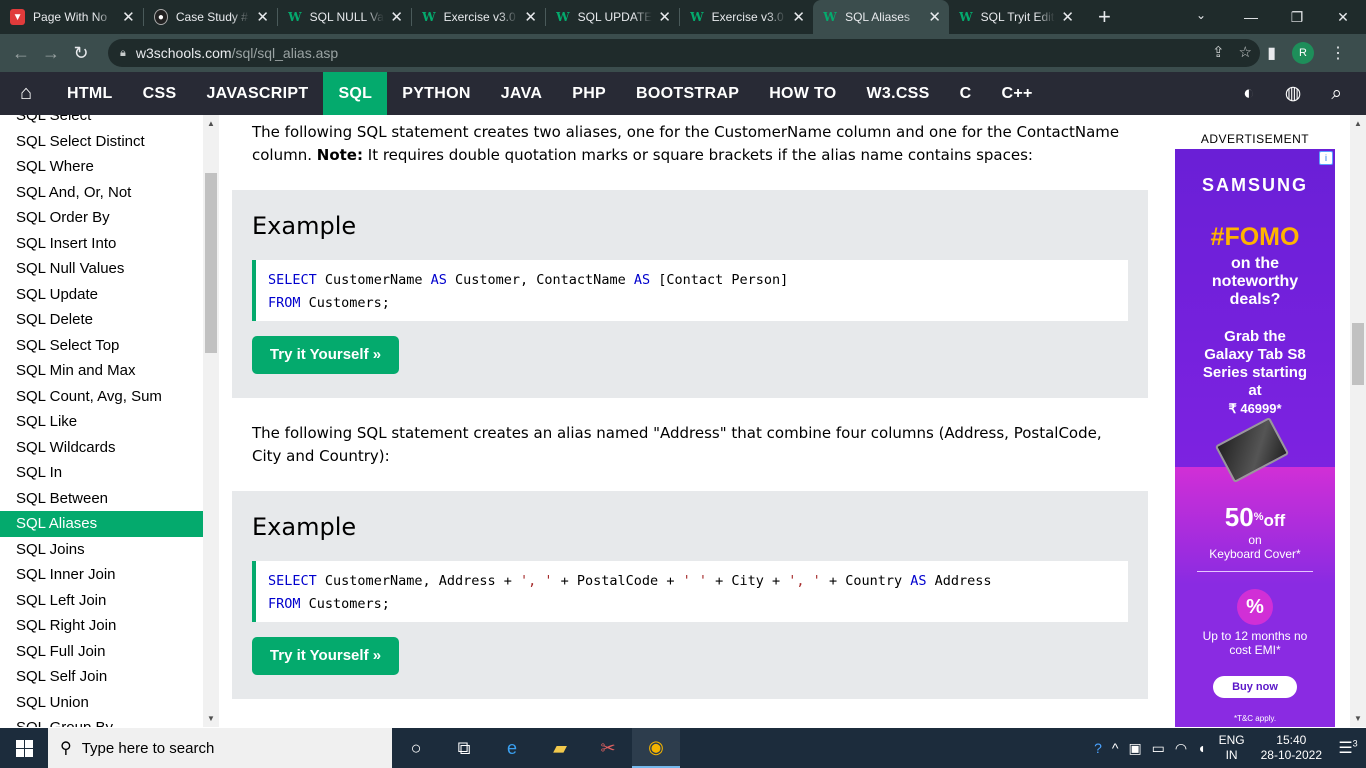 This screenshot has height=768, width=1366. Describe the element at coordinates (1115, 748) in the screenshot. I see `tray-chevron-up-icon: ^` at that location.